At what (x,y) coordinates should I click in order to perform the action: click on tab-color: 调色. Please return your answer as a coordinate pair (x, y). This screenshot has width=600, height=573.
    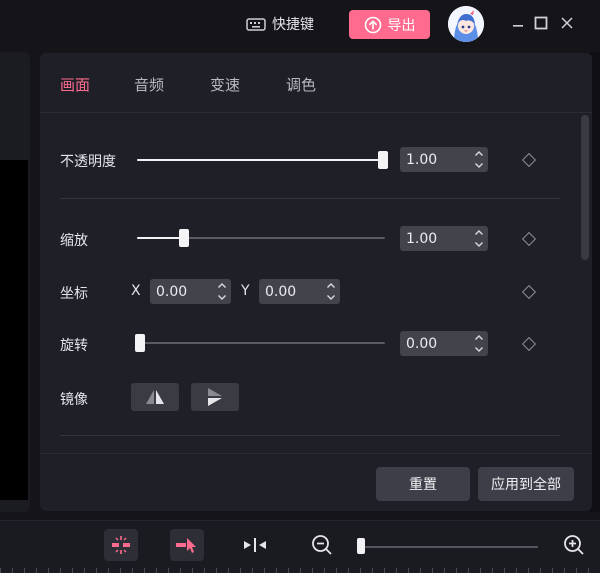
    Looking at the image, I should click on (301, 84).